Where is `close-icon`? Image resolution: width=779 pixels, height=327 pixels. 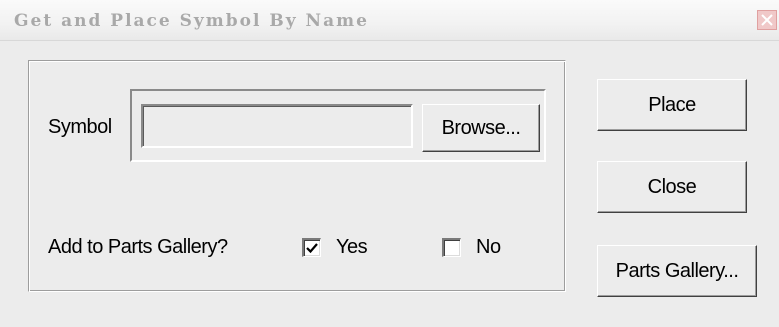 close-icon is located at coordinates (767, 20).